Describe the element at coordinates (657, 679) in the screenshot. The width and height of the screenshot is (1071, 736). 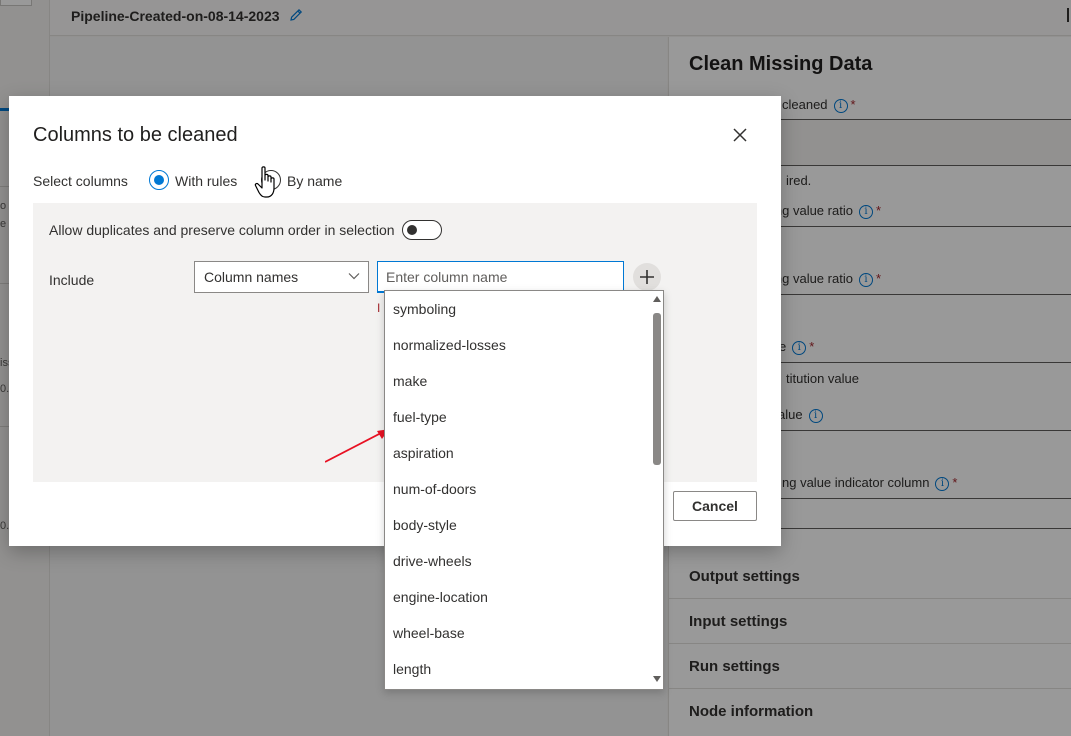
I see `scroll-down-icon` at that location.